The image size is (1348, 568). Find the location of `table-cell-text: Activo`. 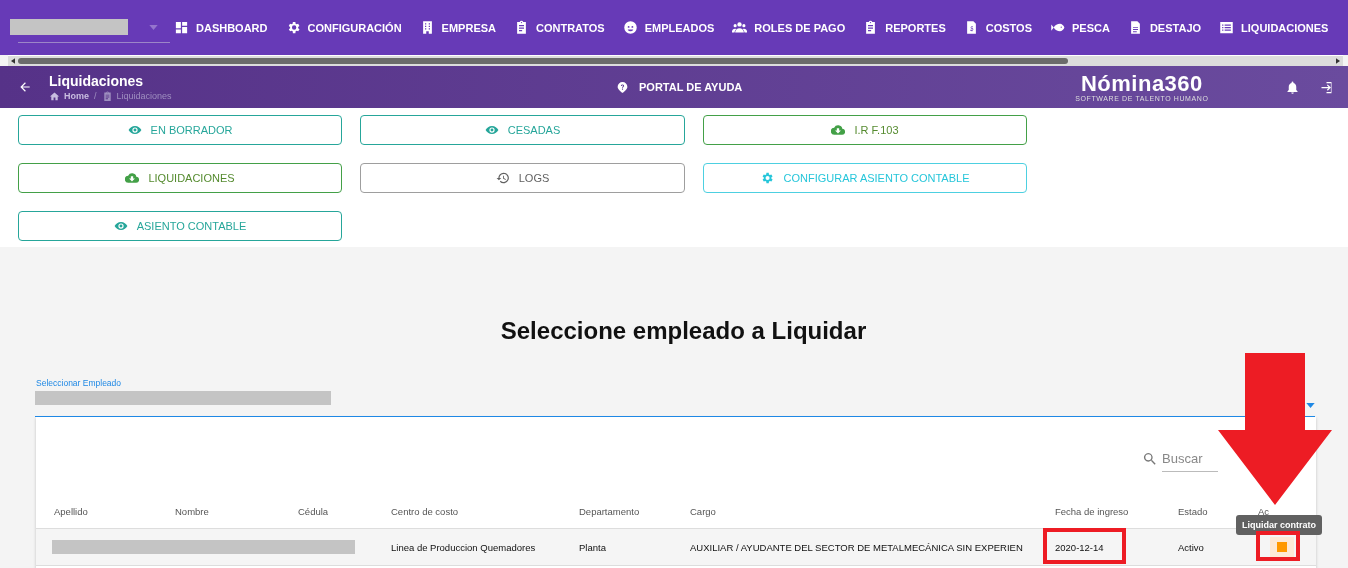

table-cell-text: Activo is located at coordinates (1191, 547).